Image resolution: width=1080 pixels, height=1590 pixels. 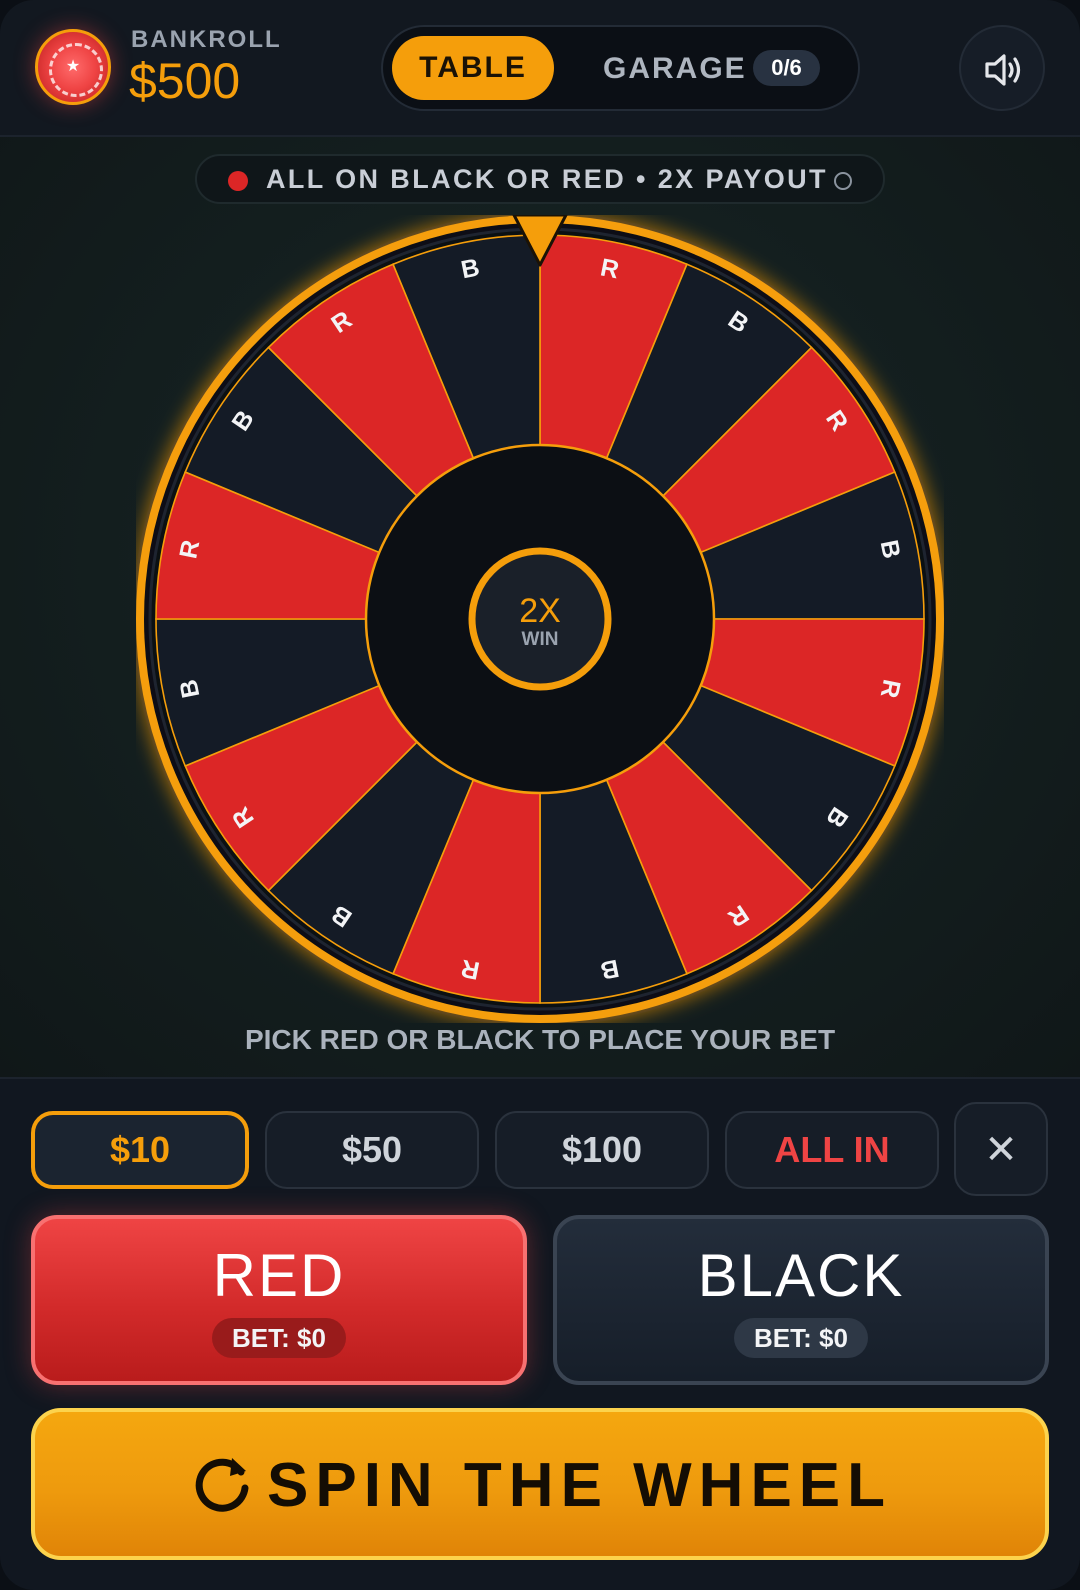 I want to click on clear-bet-button: ✕, so click(x=1001, y=1149).